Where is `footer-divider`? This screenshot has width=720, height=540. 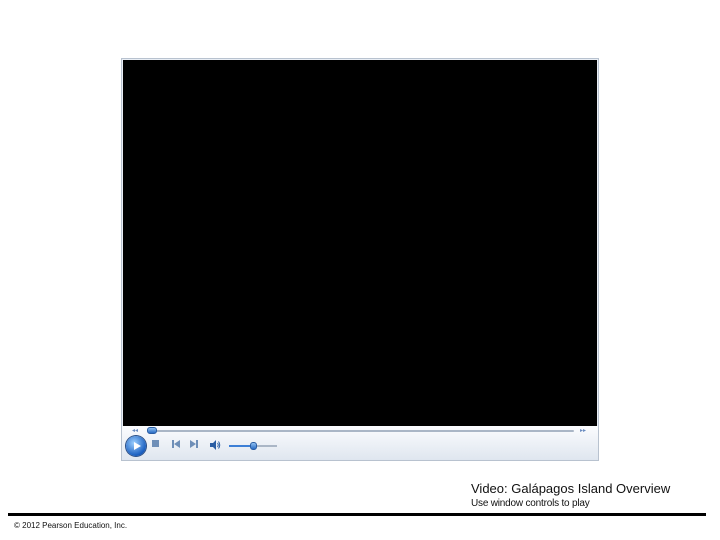 footer-divider is located at coordinates (357, 514).